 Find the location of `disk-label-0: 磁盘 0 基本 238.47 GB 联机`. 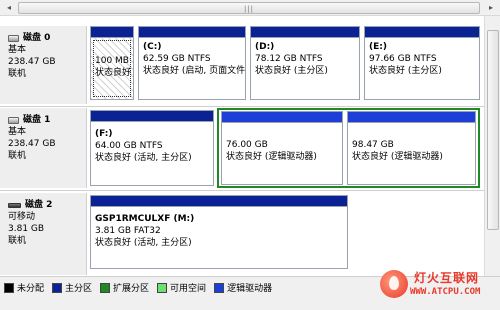

disk-label-0: 磁盘 0 基本 238.47 GB 联机 is located at coordinates (43, 65).